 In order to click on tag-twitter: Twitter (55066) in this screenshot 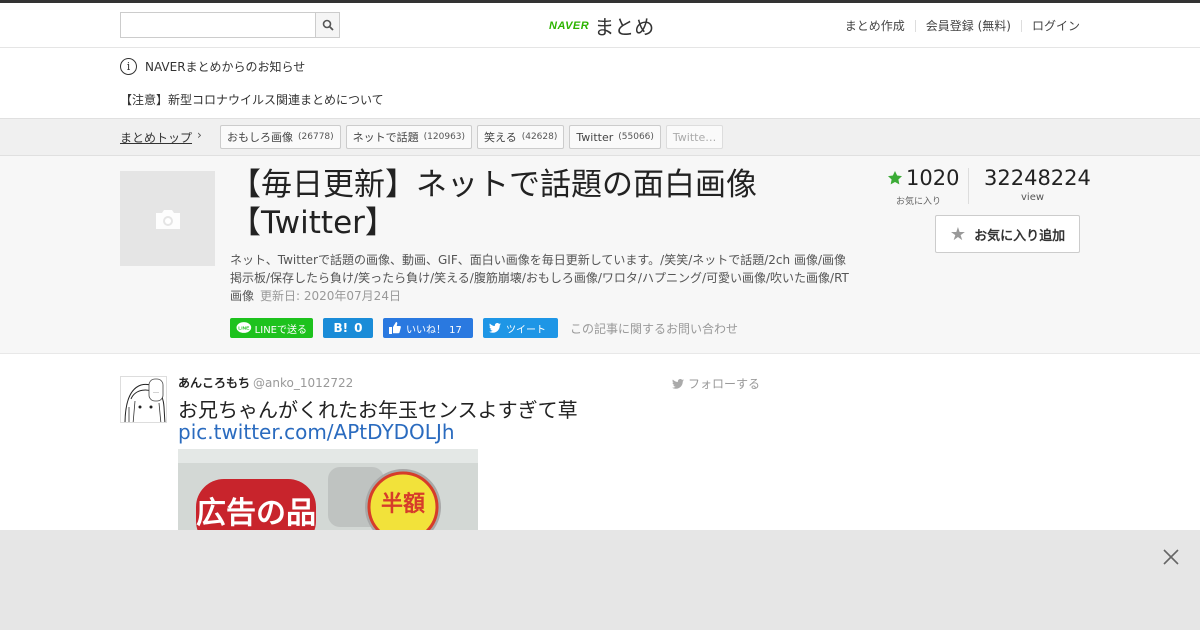, I will do `click(615, 137)`.